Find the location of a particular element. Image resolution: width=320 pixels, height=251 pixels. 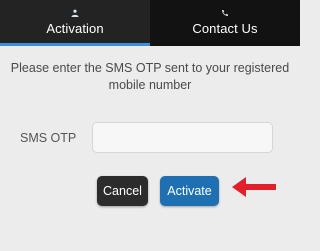

tab-activation-label: Activation is located at coordinates (75, 28).